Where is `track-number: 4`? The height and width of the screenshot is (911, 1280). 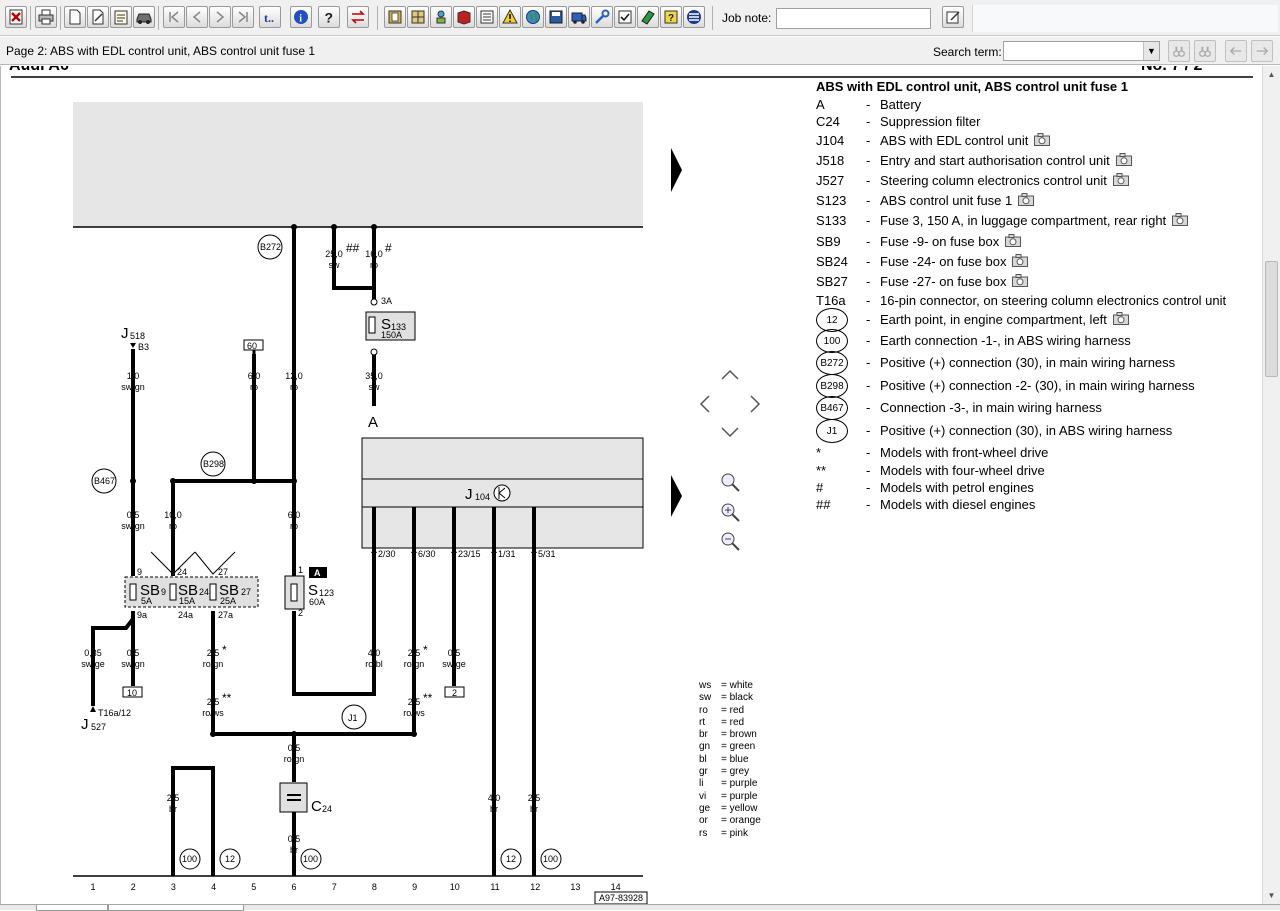 track-number: 4 is located at coordinates (213, 887).